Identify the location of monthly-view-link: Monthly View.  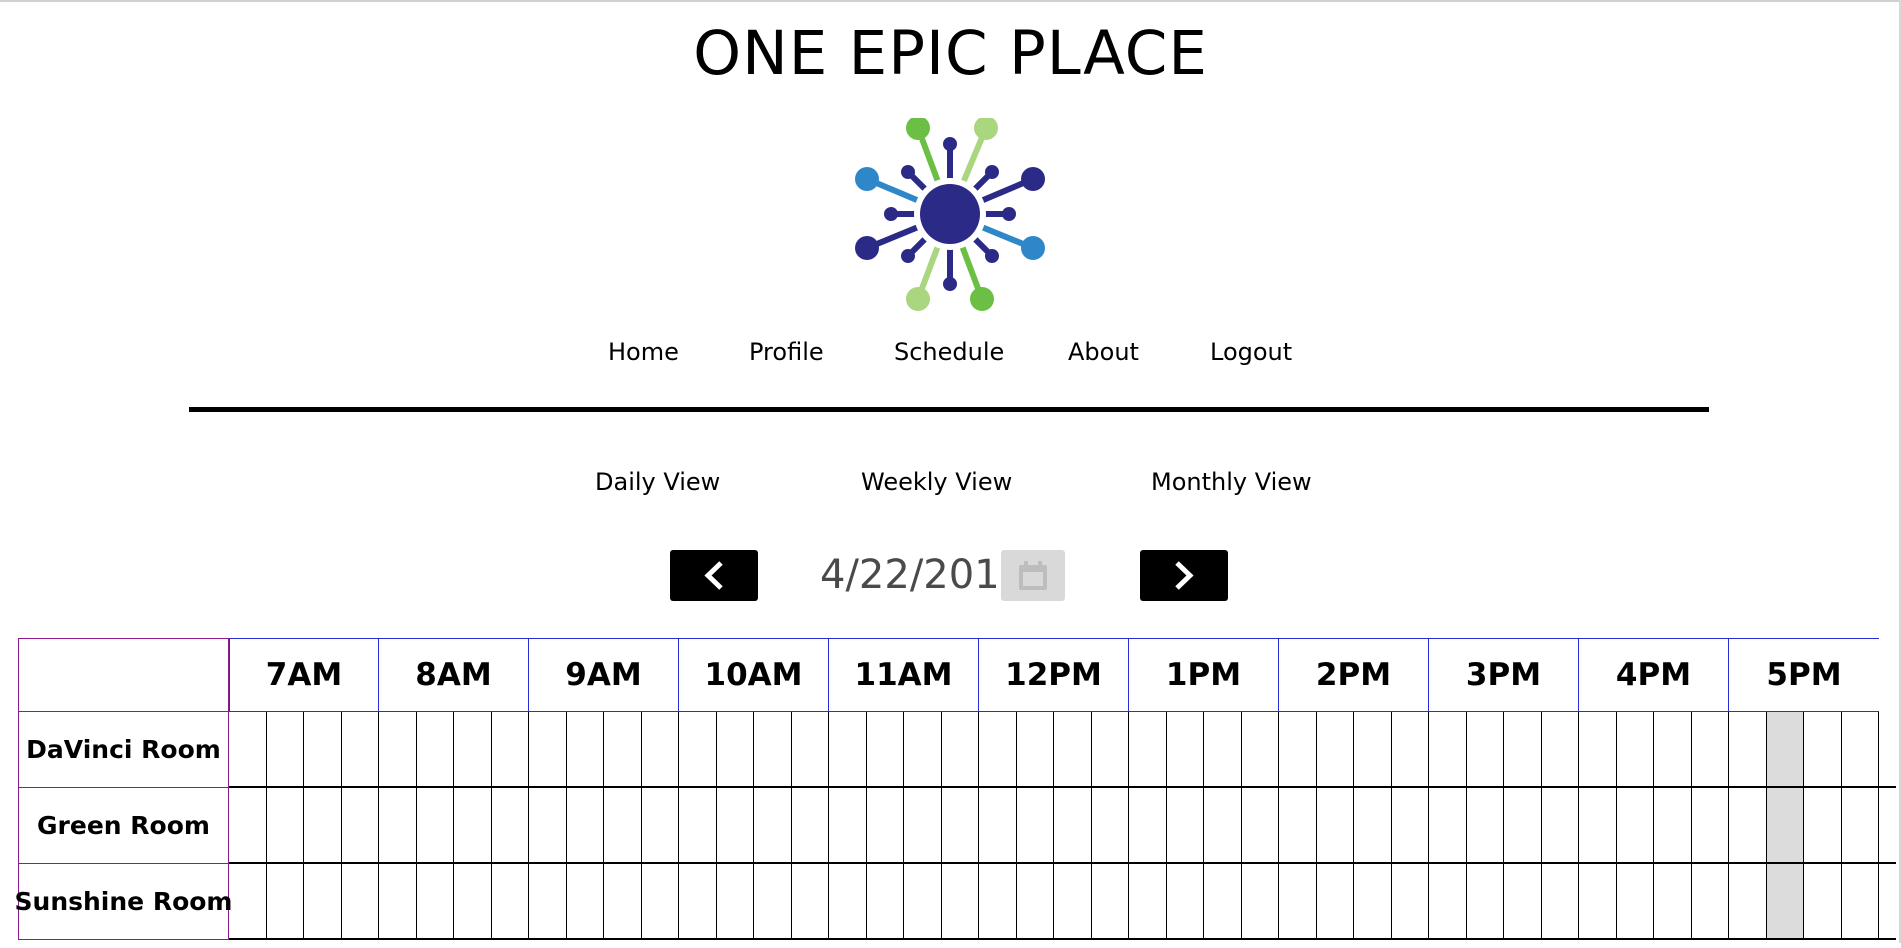
(1231, 482).